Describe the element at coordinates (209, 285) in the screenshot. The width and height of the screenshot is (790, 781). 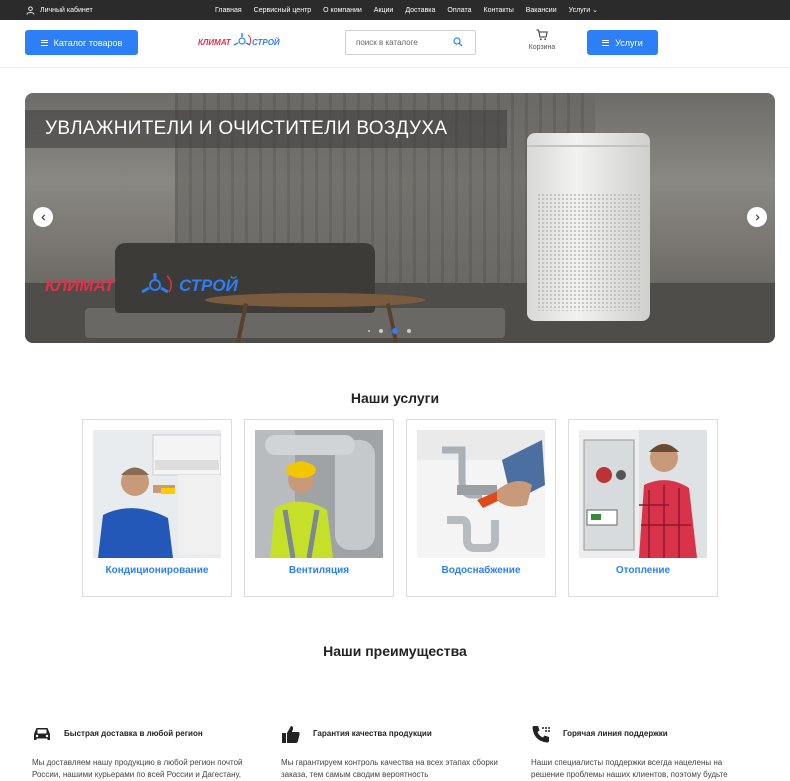
I see `svg-text: СТРОЙ` at that location.